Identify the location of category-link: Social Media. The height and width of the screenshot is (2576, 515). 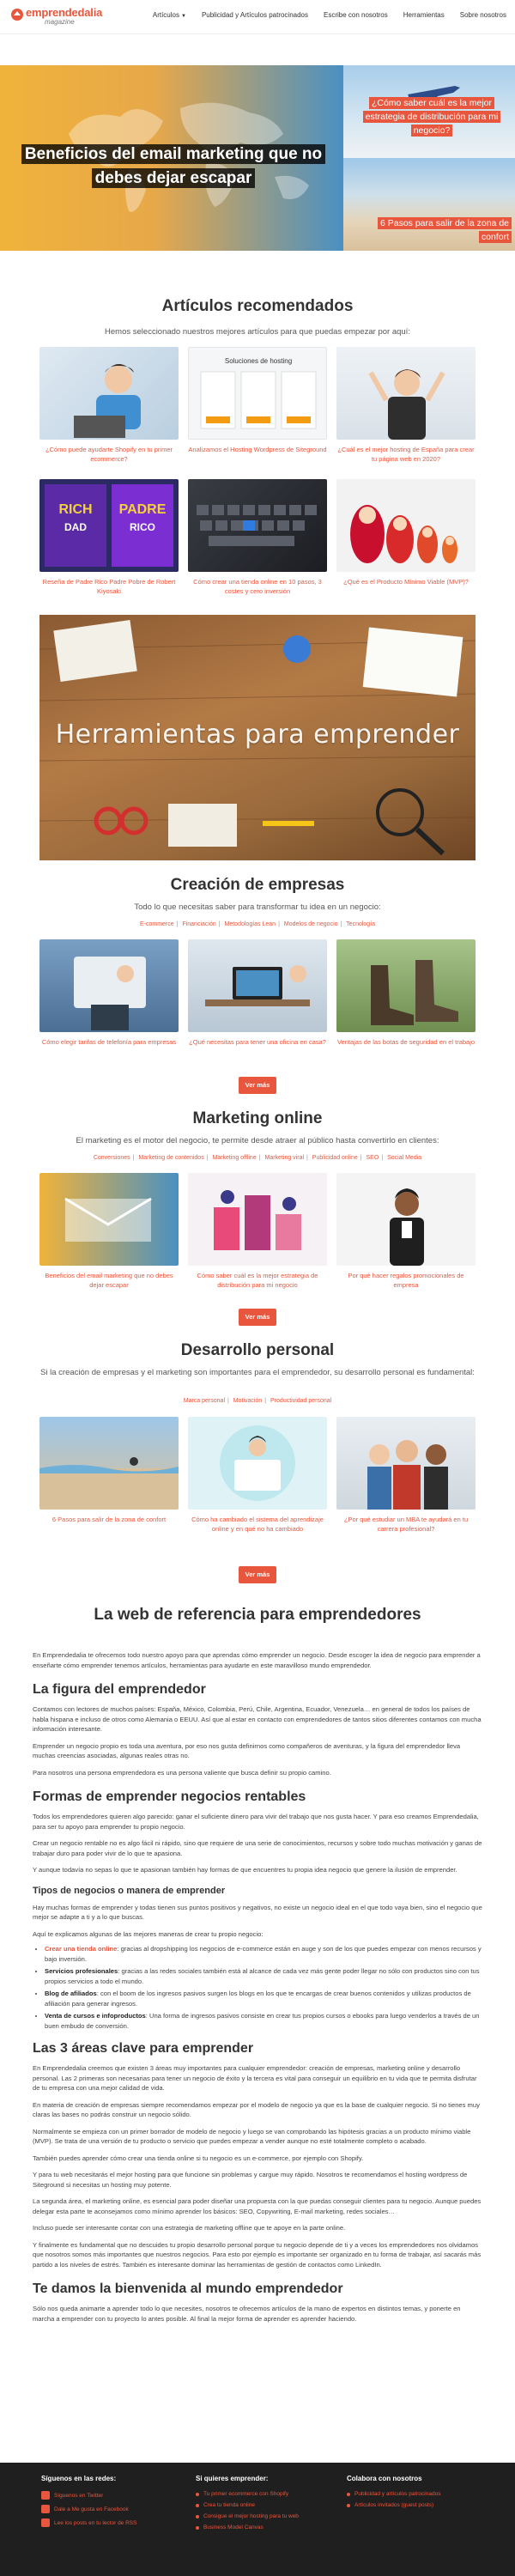
(404, 1158).